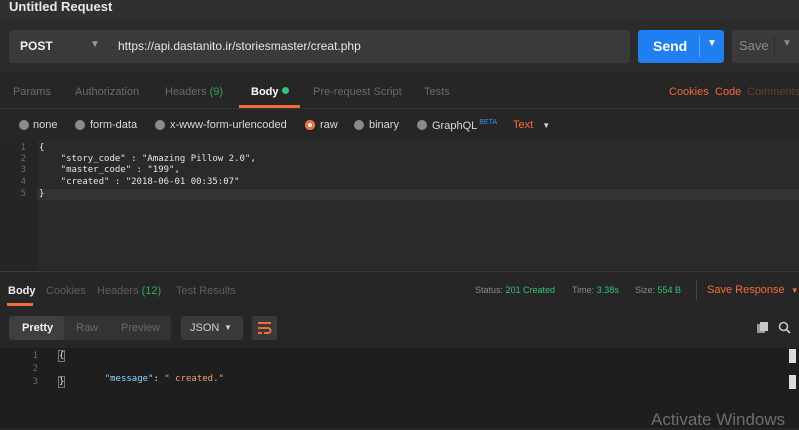  I want to click on tab-tests: Tests, so click(437, 92).